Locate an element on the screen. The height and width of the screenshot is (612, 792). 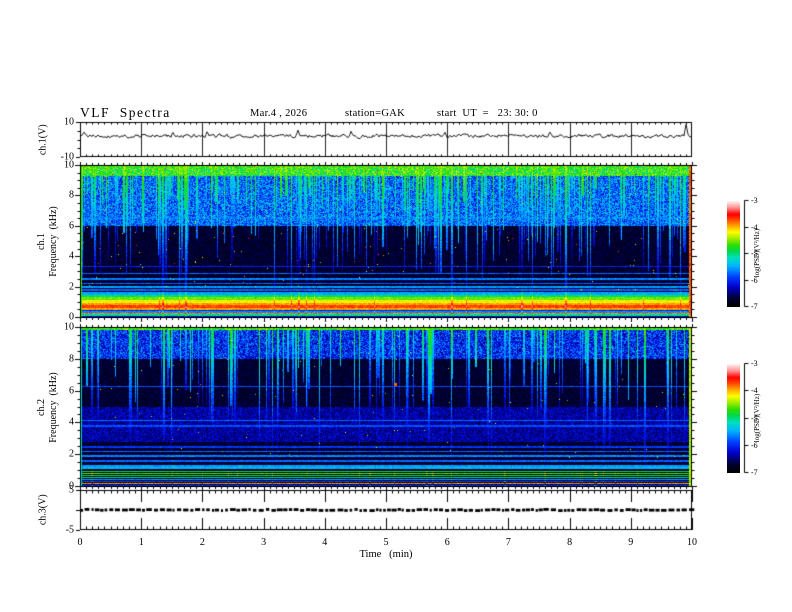
ch3-y-tick-label: -5 is located at coordinates (69, 530).